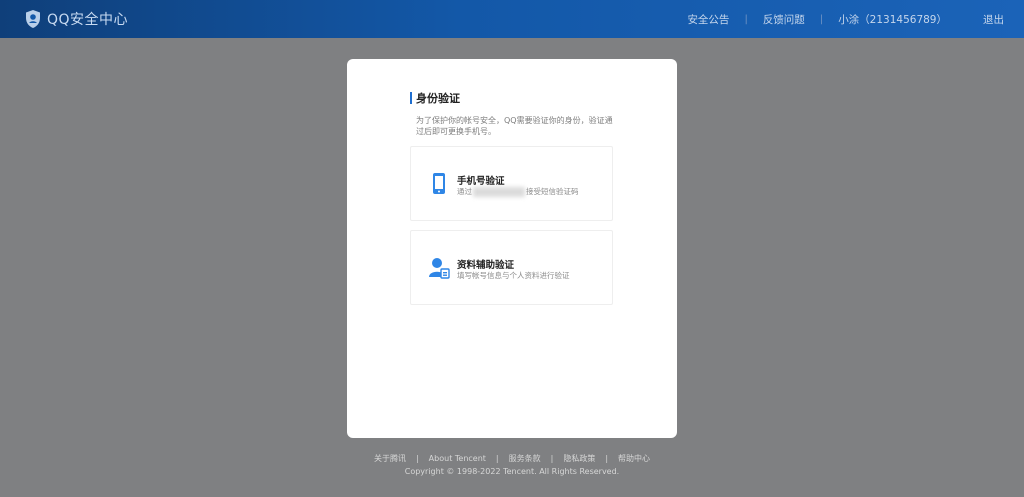 The image size is (1024, 497). Describe the element at coordinates (390, 458) in the screenshot. I see `footer-link-about: 关于腾讯` at that location.